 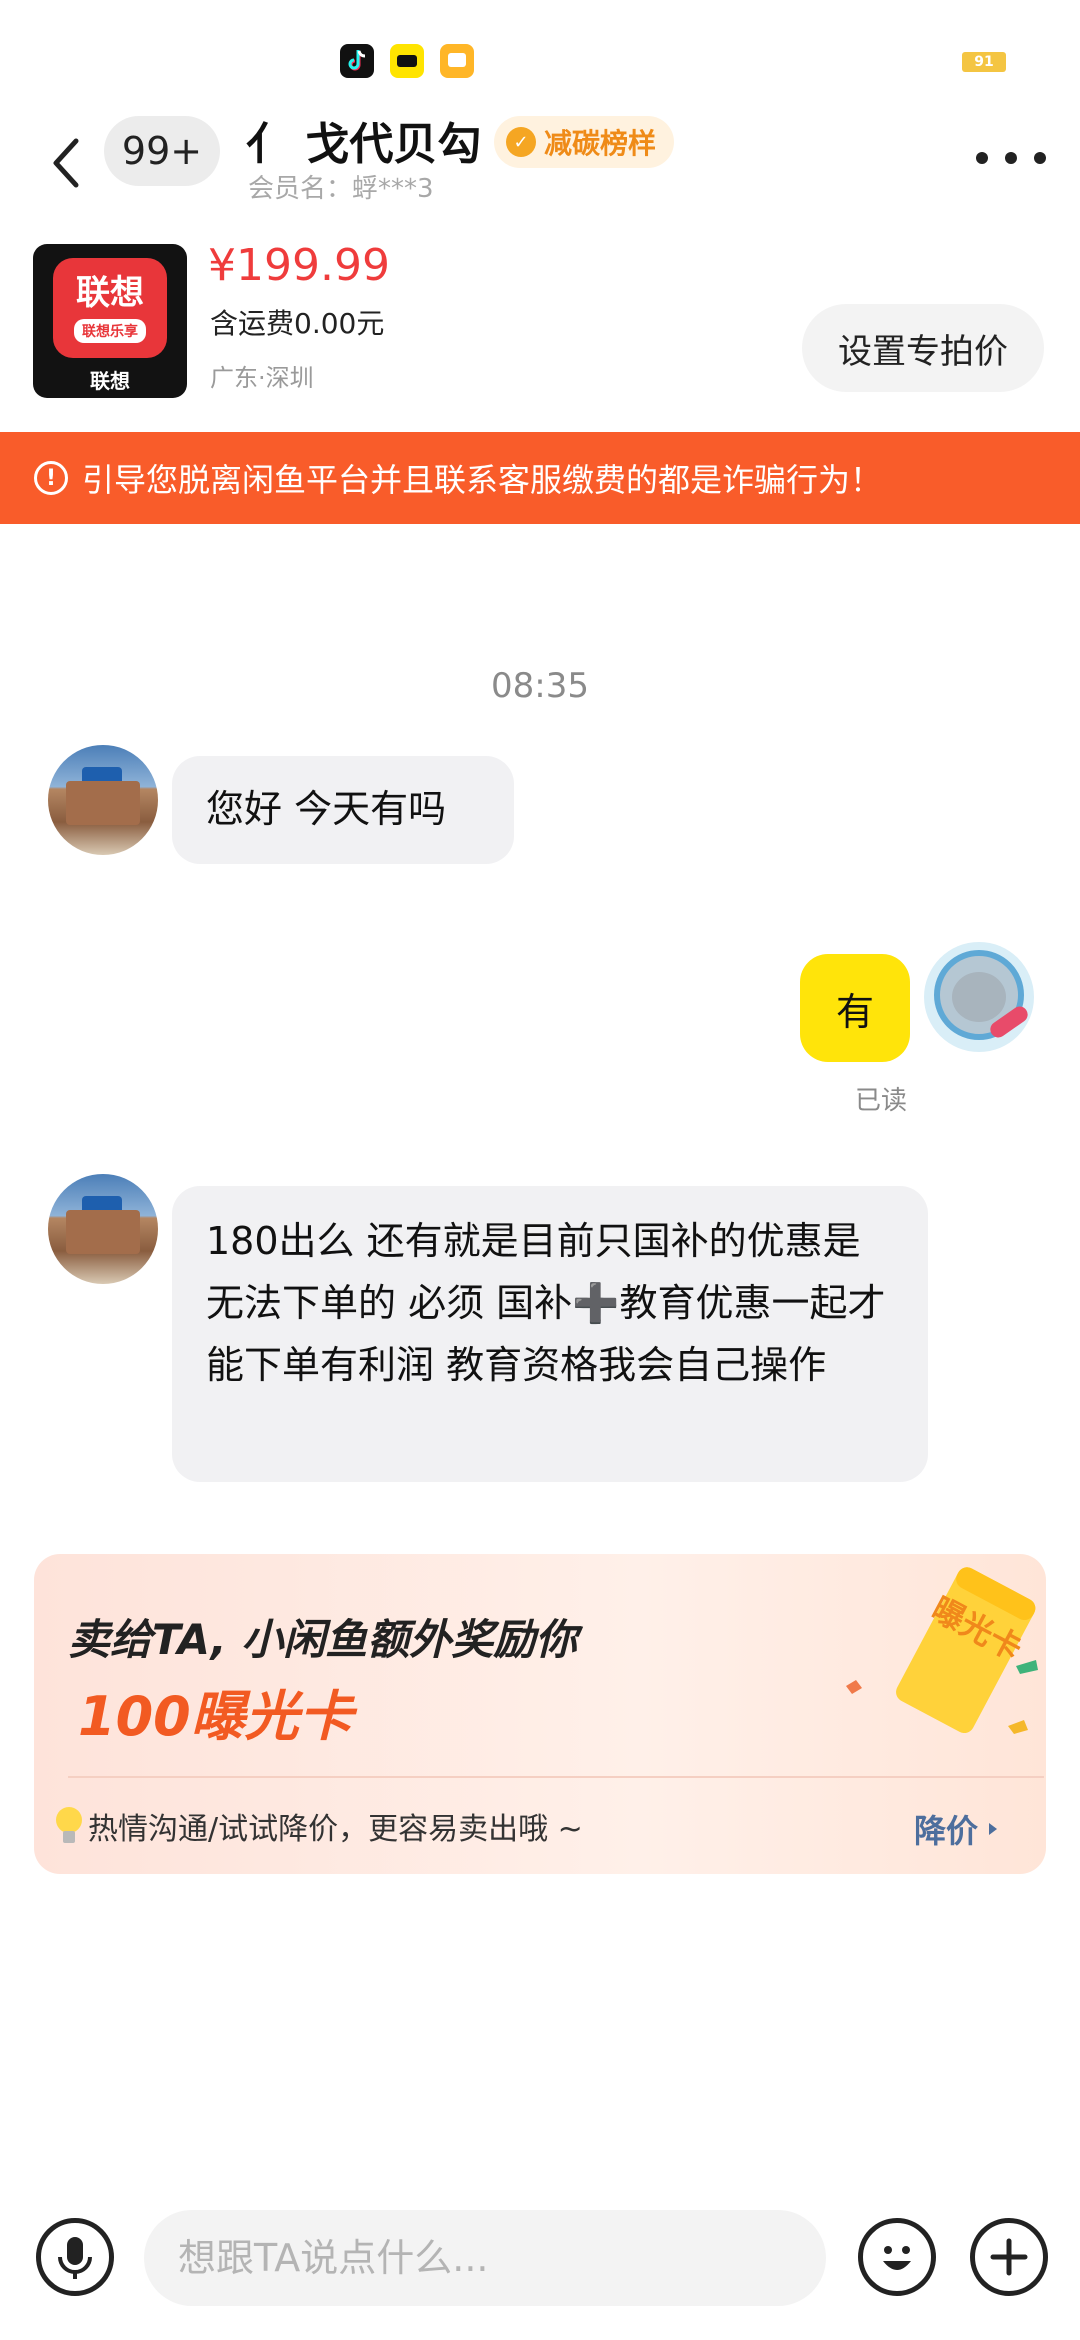 What do you see at coordinates (162, 151) in the screenshot?
I see `unread-count-badge: 99+` at bounding box center [162, 151].